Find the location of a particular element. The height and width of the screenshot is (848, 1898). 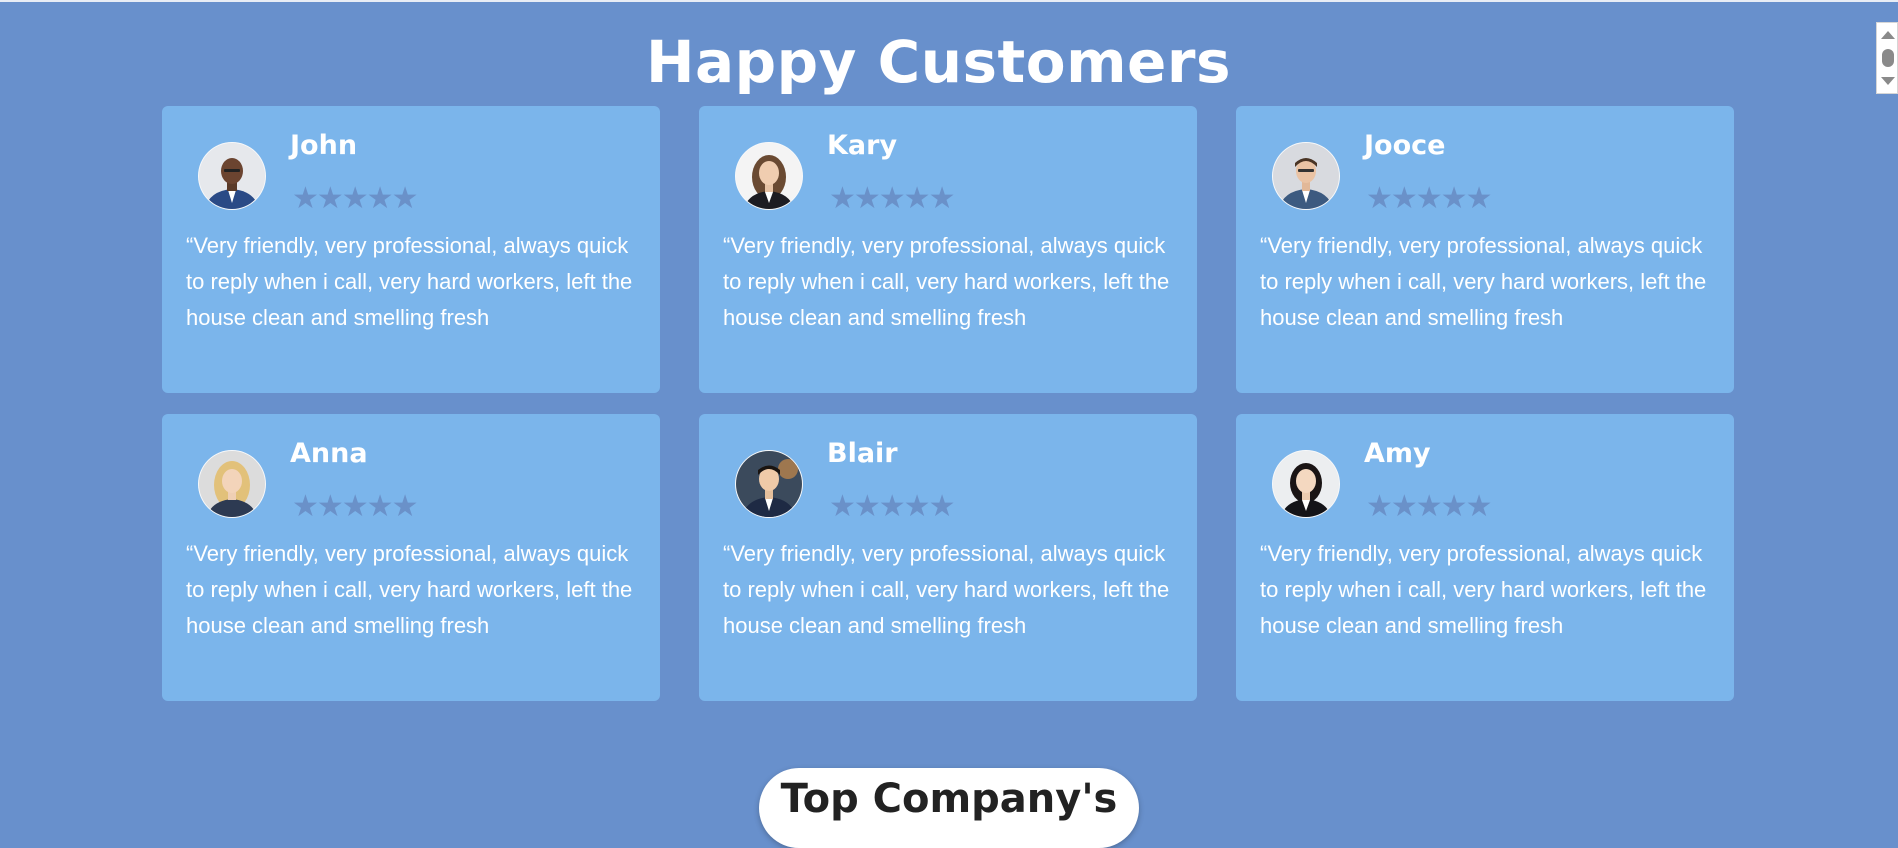

scroll-up-arrow-icon is located at coordinates (1888, 35).